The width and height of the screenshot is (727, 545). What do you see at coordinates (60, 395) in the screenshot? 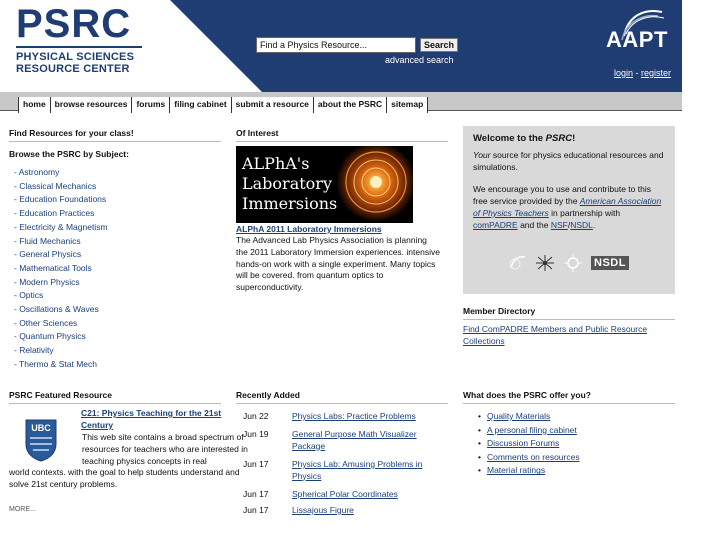
I see `featured-resource-heading: PSRC Featured Resource` at bounding box center [60, 395].